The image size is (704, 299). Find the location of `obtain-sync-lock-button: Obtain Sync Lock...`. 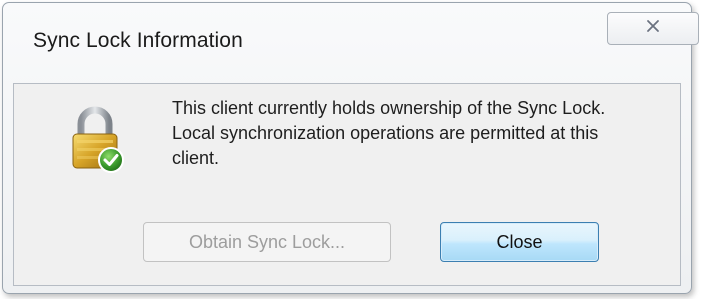

obtain-sync-lock-button: Obtain Sync Lock... is located at coordinates (267, 242).